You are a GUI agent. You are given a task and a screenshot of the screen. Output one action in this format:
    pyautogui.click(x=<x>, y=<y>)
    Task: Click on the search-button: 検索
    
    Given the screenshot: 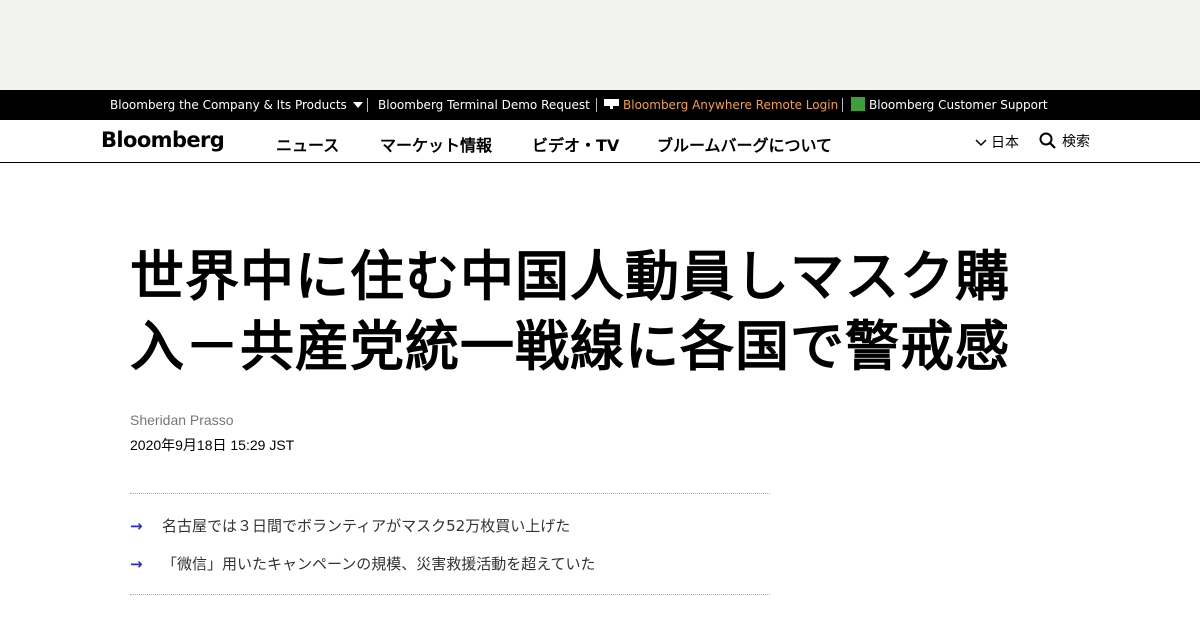 What is the action you would take?
    pyautogui.click(x=1064, y=141)
    